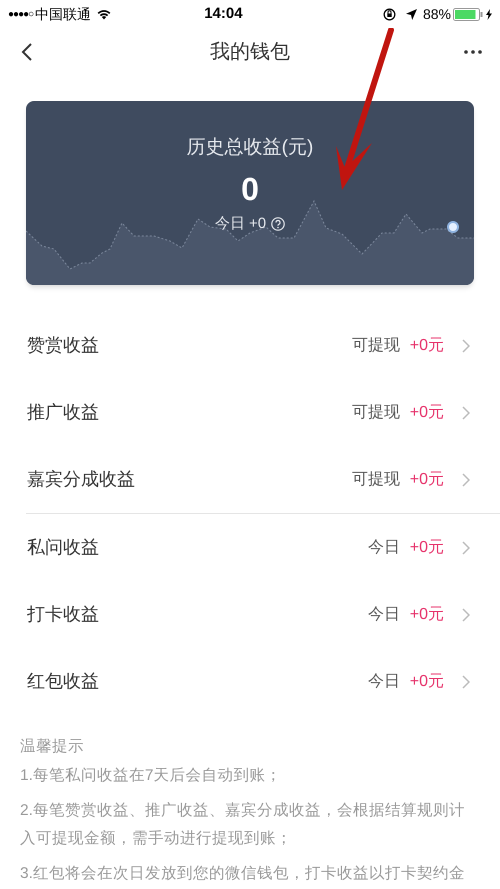 The image size is (500, 889). I want to click on total-earnings-value: 0, so click(250, 189).